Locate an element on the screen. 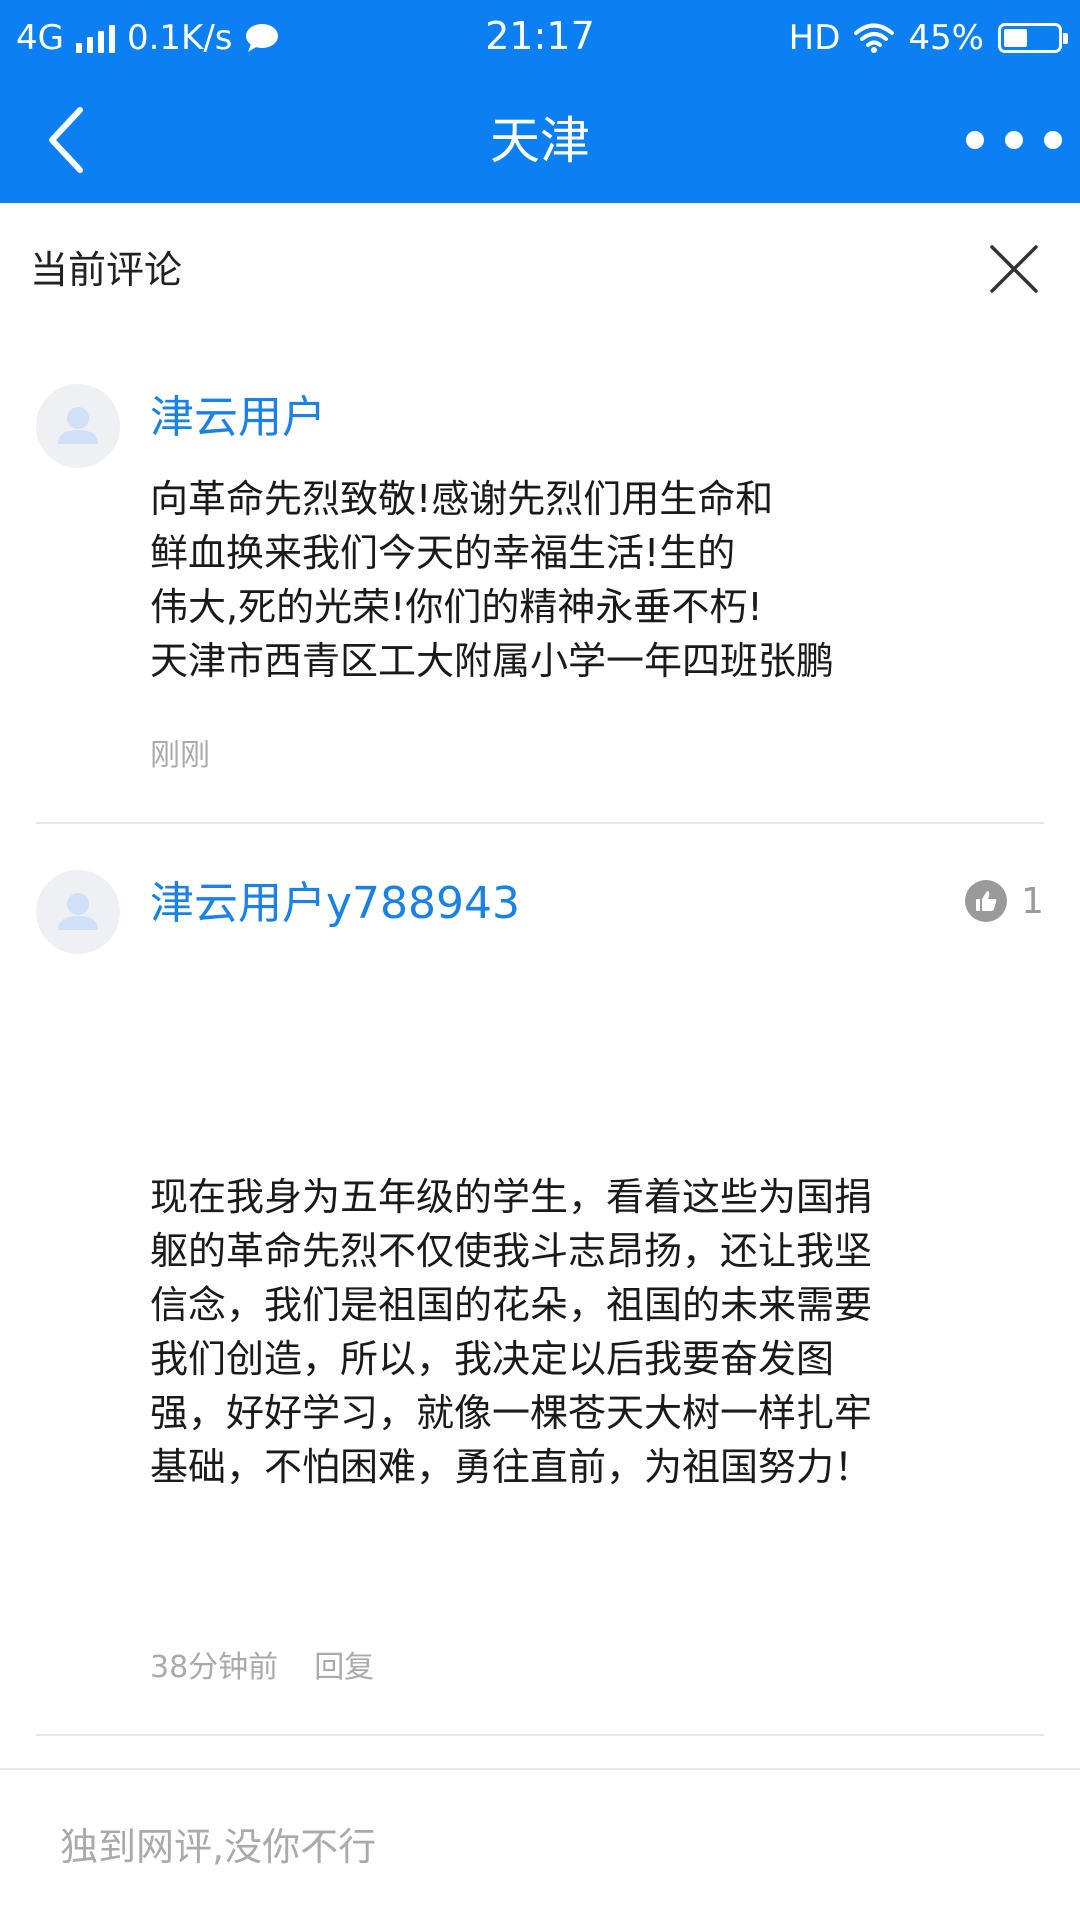  comment-line: 向革命先烈致敬!感谢先烈们用生命和 is located at coordinates (462, 499).